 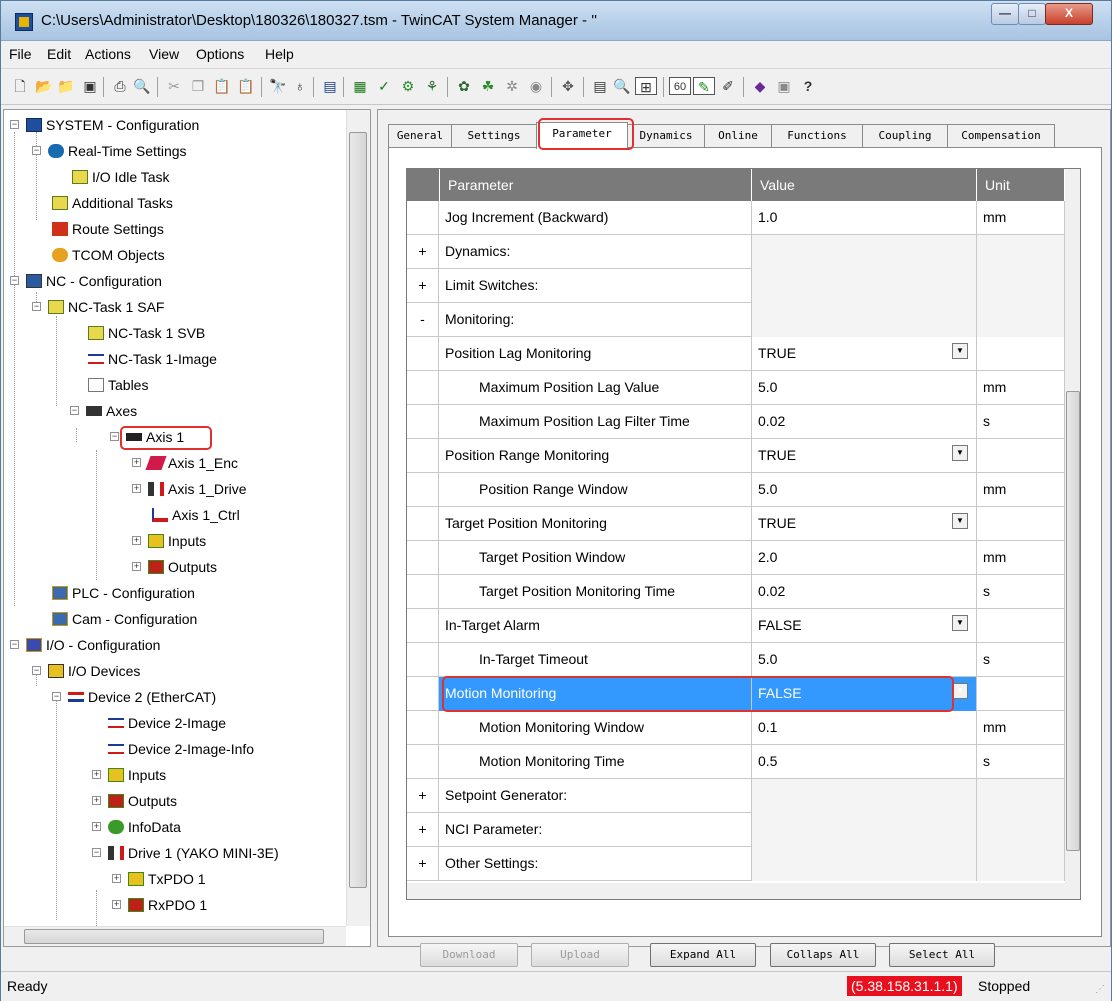 What do you see at coordinates (622, 86) in the screenshot?
I see `zoom-icon: 🔍` at bounding box center [622, 86].